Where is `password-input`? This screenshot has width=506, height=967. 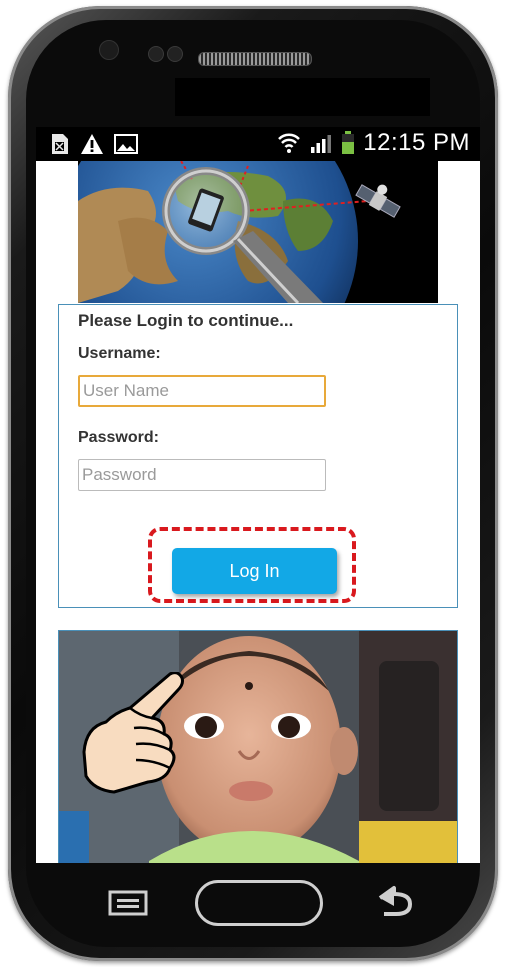 password-input is located at coordinates (202, 475).